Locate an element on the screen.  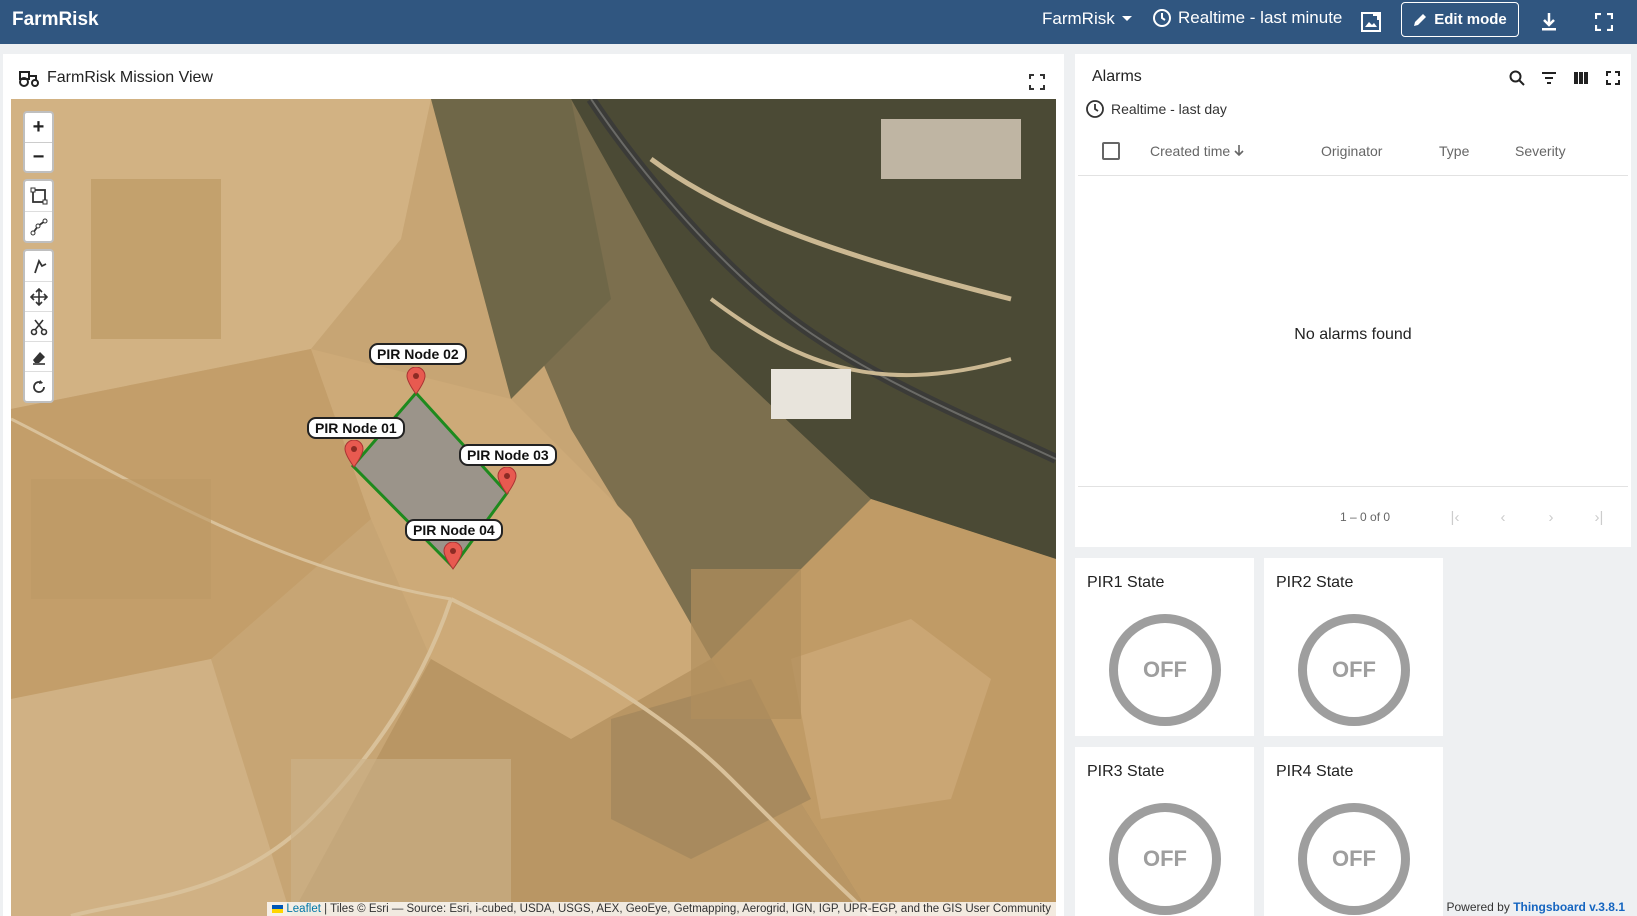
thingsboard-link: Thingsboard v.3.8.1 is located at coordinates (1569, 907).